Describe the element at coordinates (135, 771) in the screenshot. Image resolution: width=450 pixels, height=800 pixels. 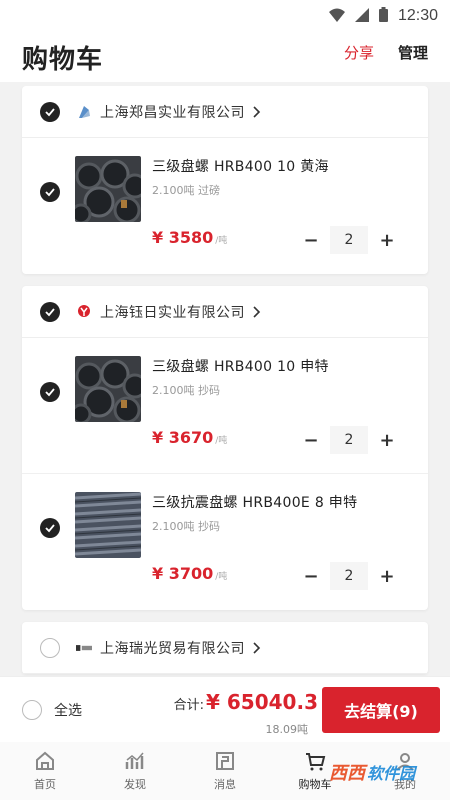
I see `tab-discover: 发现` at that location.